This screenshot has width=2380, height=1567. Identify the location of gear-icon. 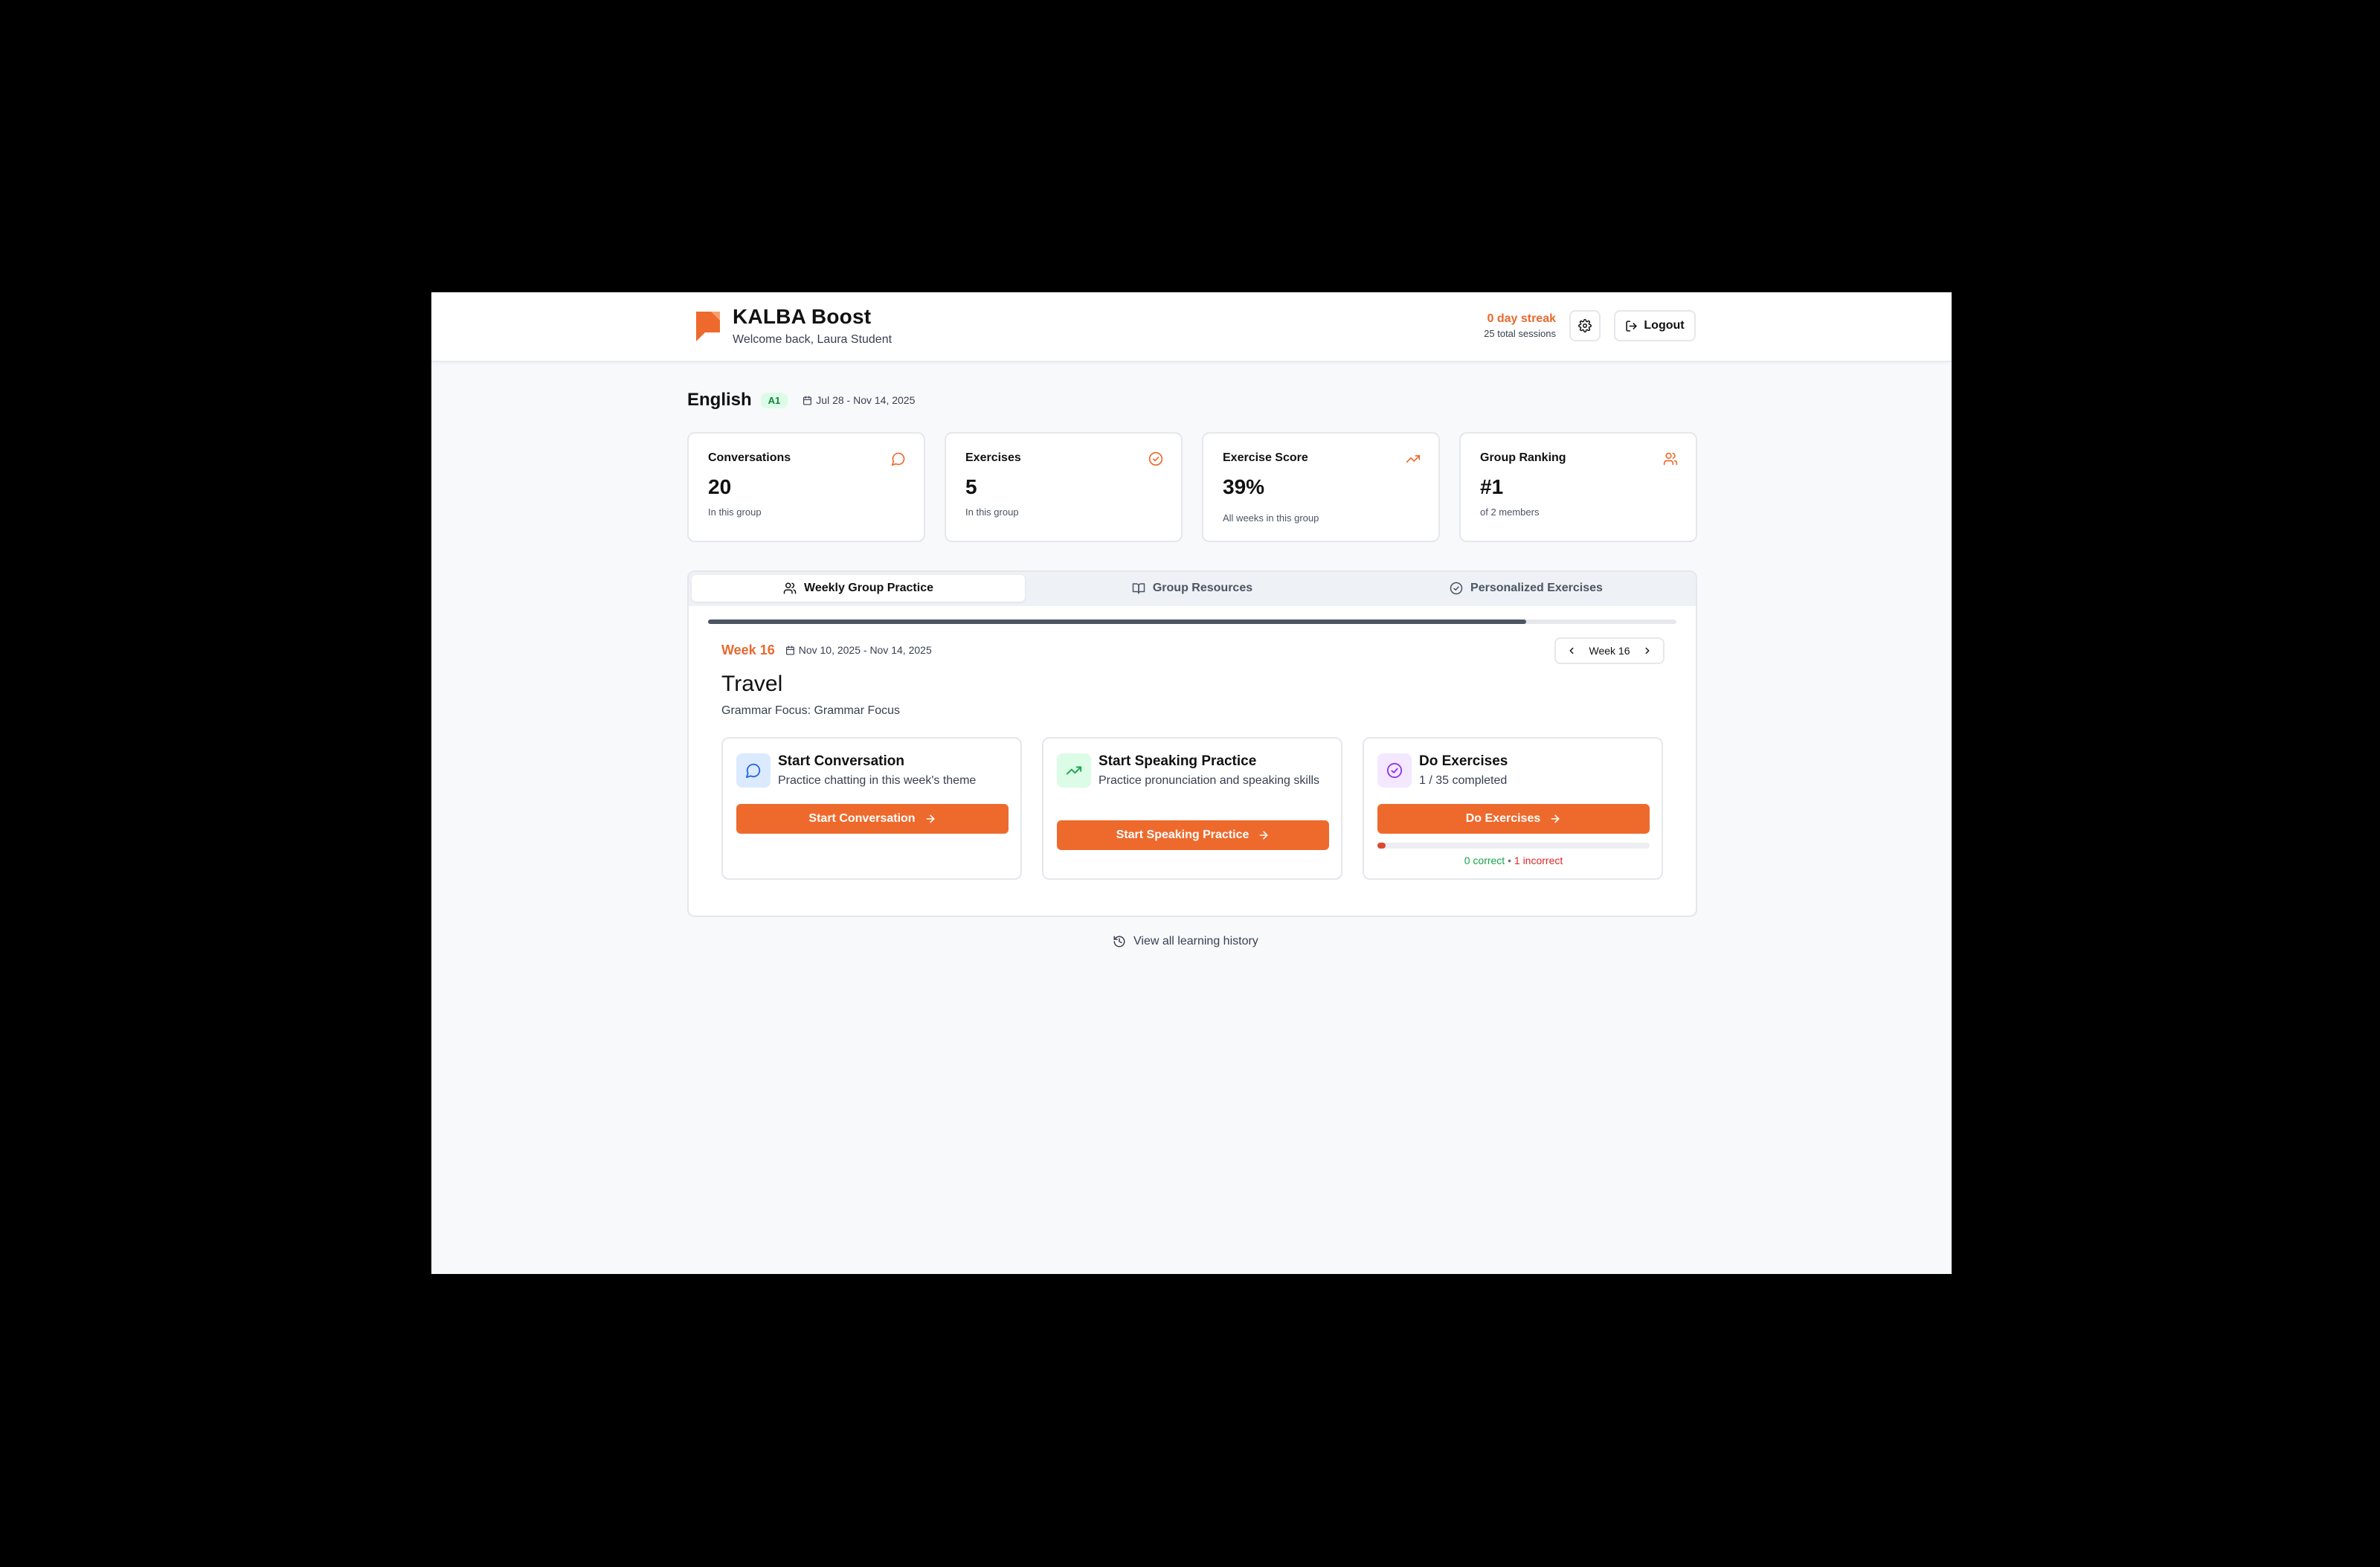
(1585, 325).